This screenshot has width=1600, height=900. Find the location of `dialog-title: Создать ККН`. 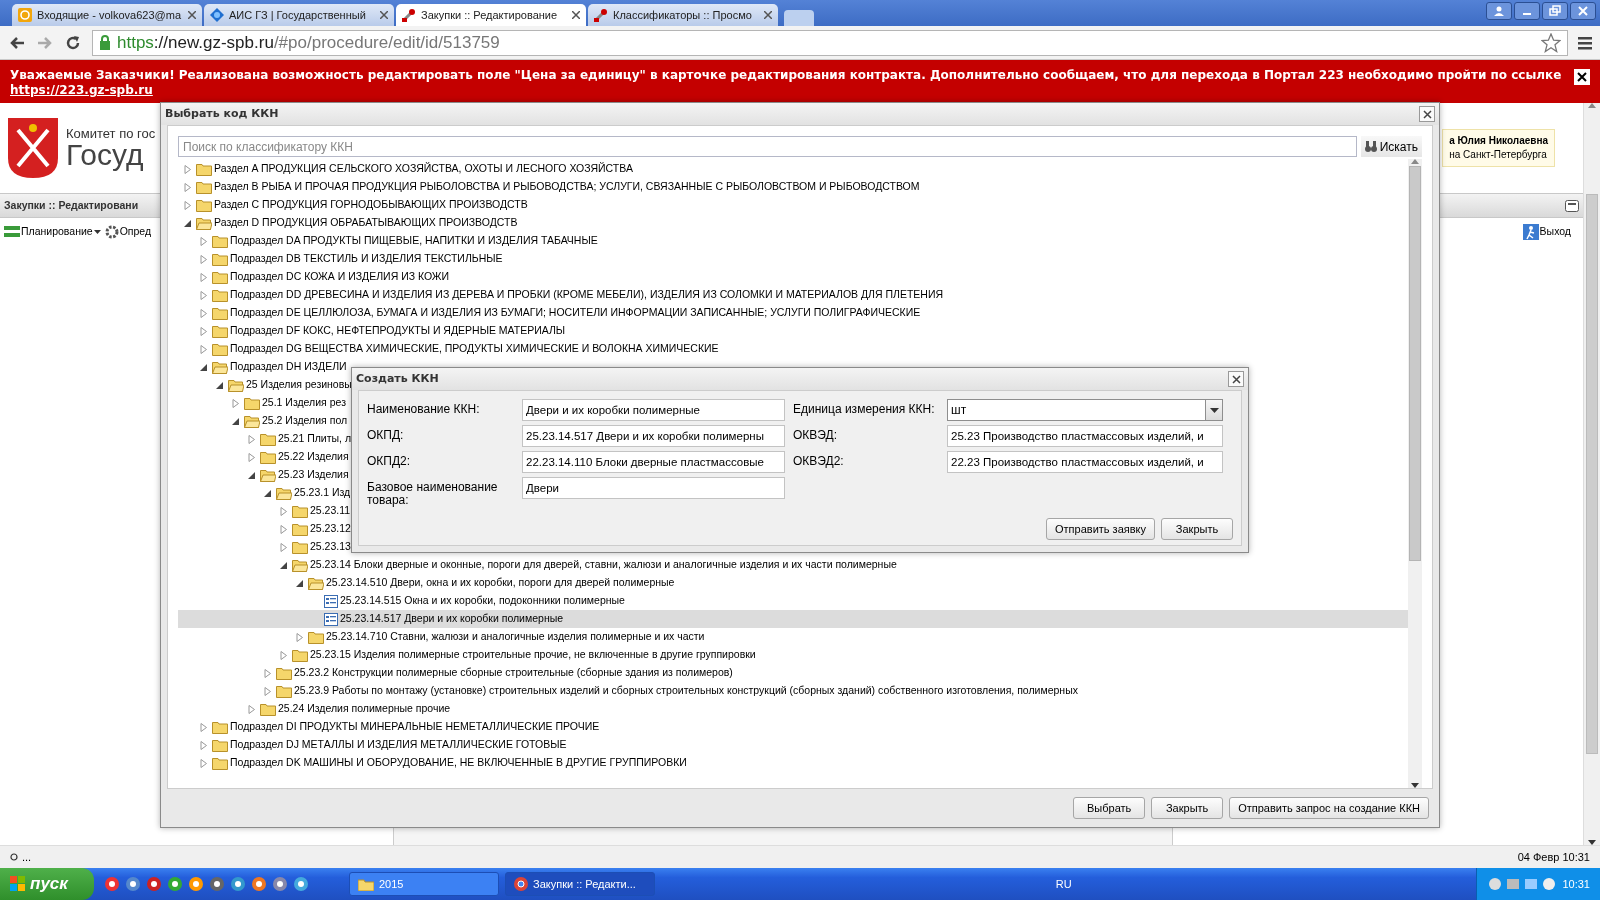

dialog-title: Создать ККН is located at coordinates (397, 378).